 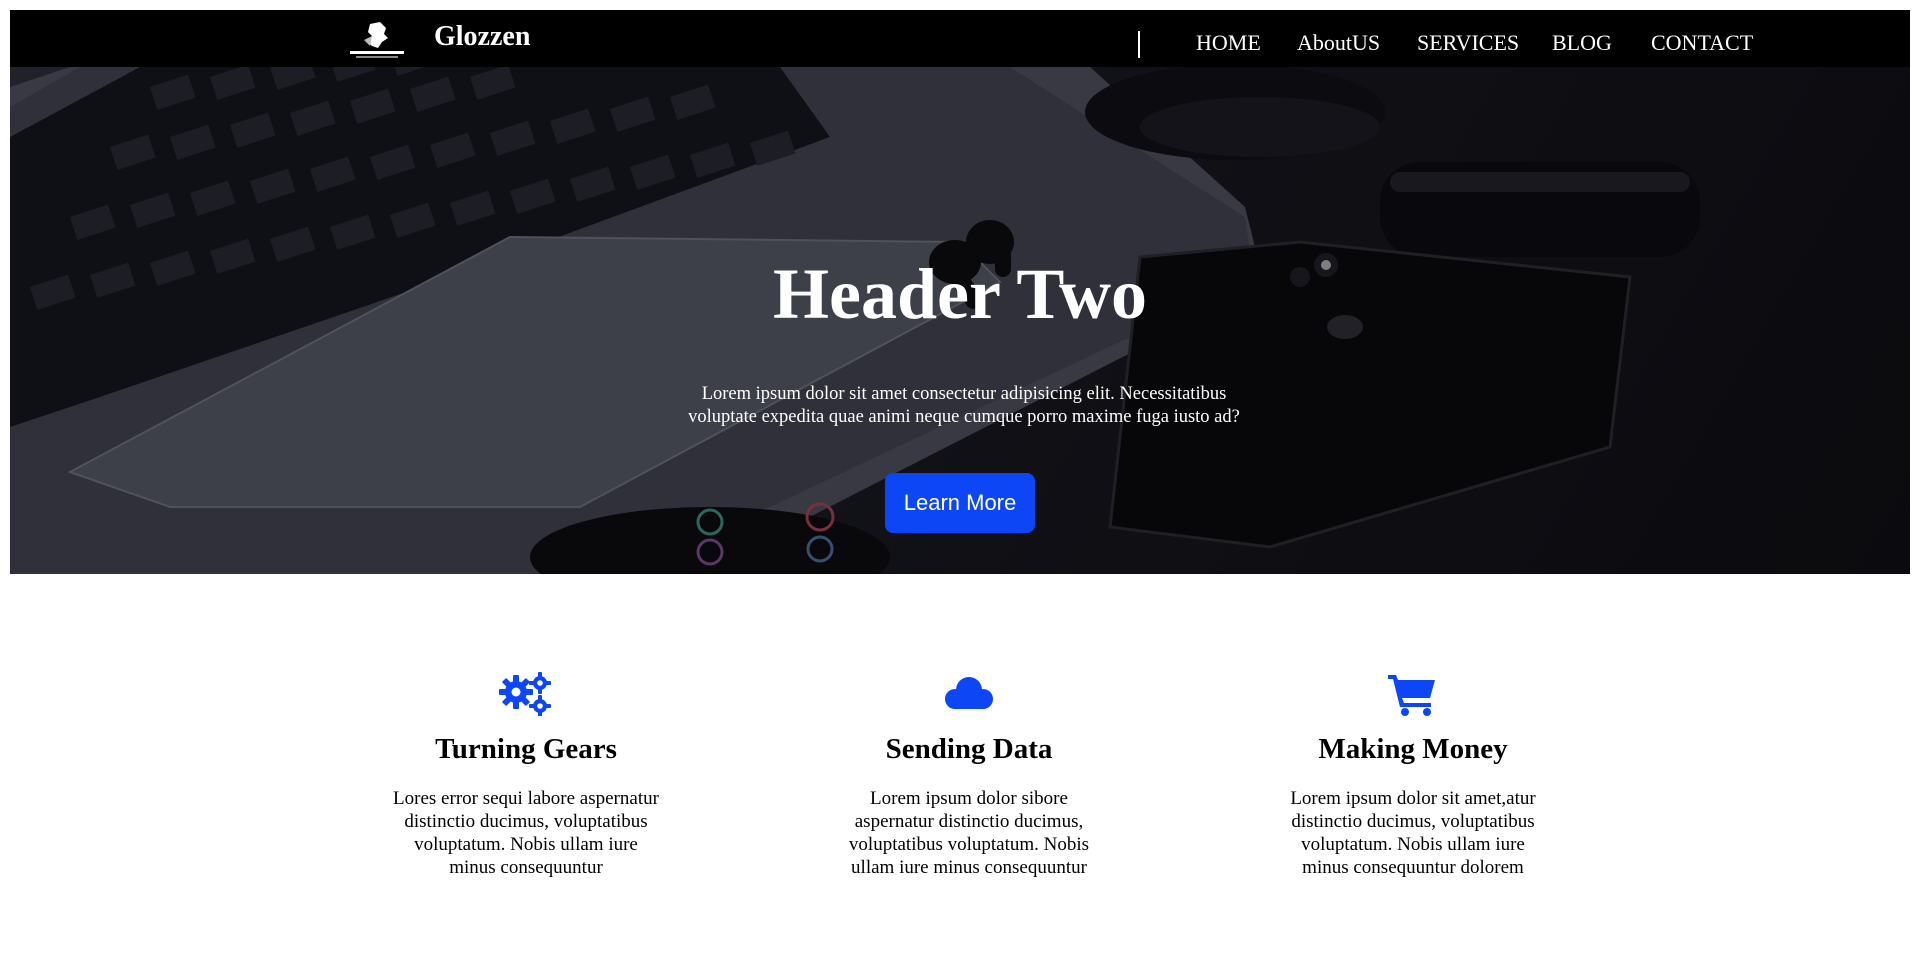 I want to click on feature-title: Turning Gears, so click(x=526, y=749).